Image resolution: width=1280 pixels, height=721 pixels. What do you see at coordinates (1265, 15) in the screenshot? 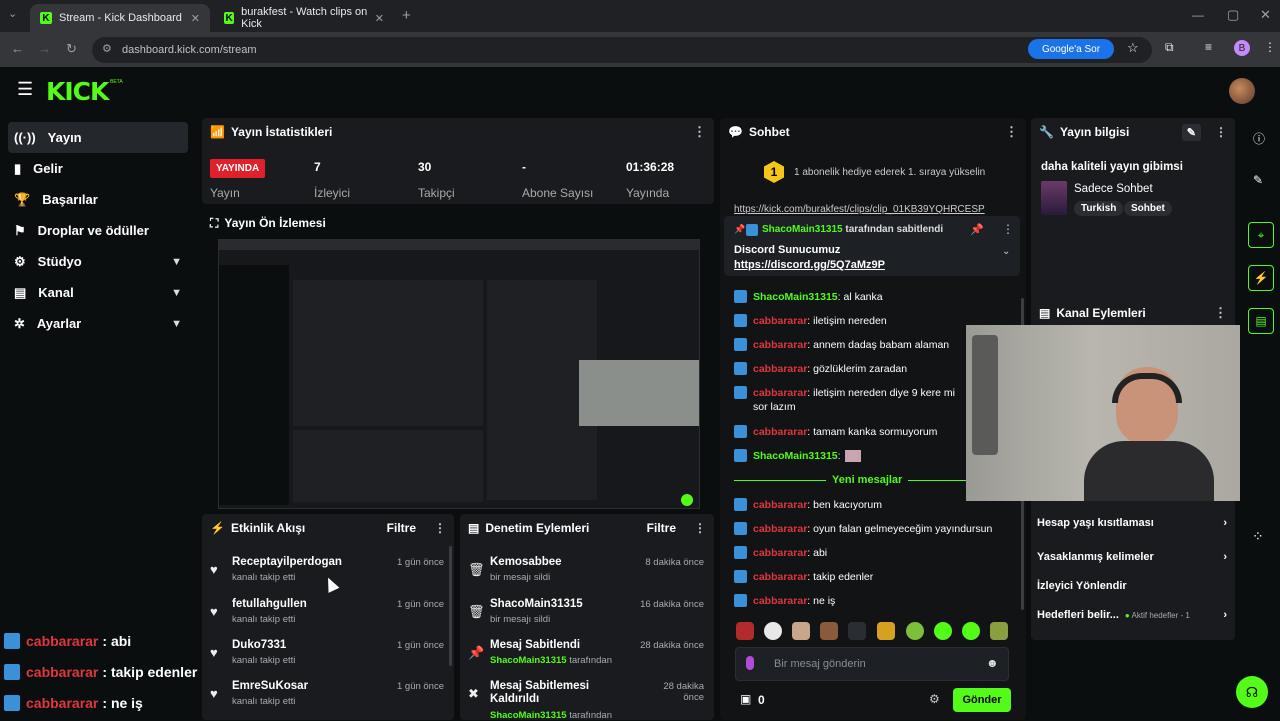
I see `close-window-icon: ✕` at bounding box center [1265, 15].